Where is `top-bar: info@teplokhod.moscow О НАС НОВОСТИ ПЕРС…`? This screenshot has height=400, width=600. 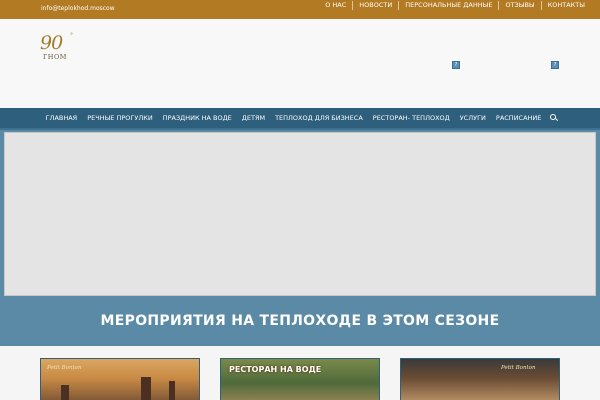 top-bar: info@teplokhod.moscow О НАС НОВОСТИ ПЕРС… is located at coordinates (300, 9).